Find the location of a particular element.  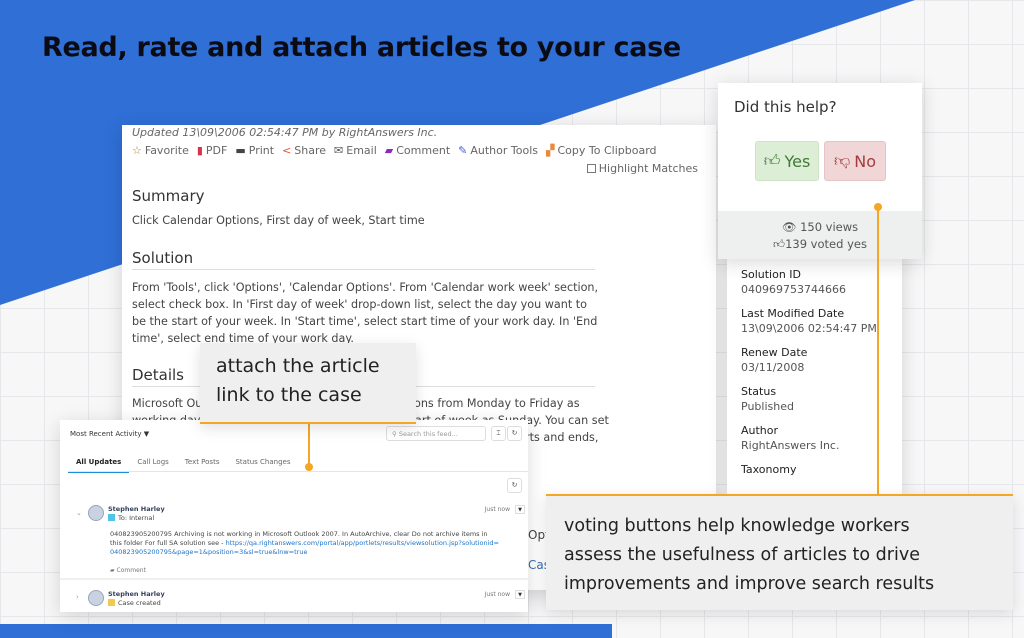

email-icon: ✉ is located at coordinates (339, 150).